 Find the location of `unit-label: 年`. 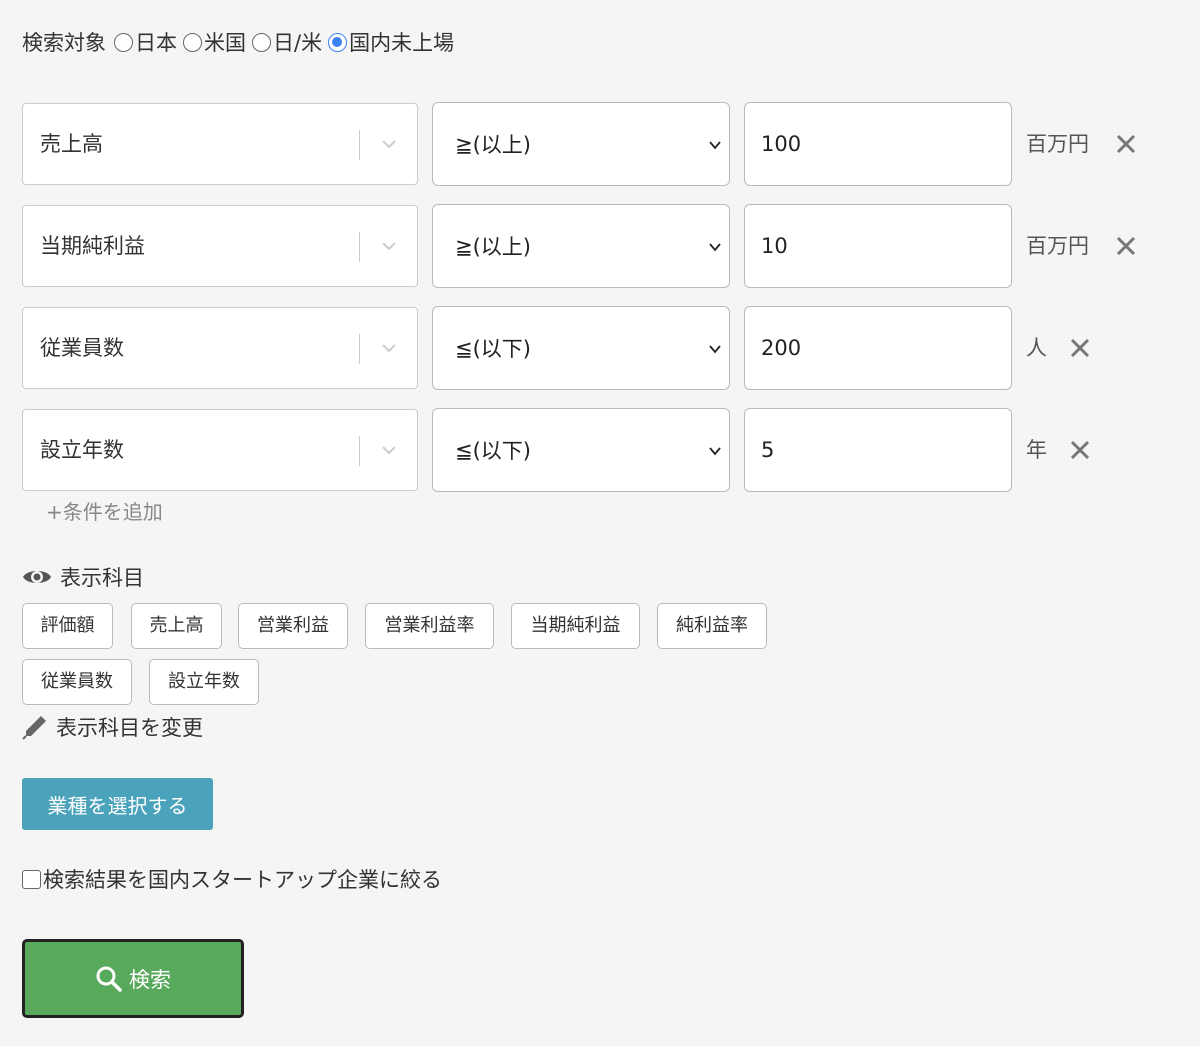

unit-label: 年 is located at coordinates (1036, 450).